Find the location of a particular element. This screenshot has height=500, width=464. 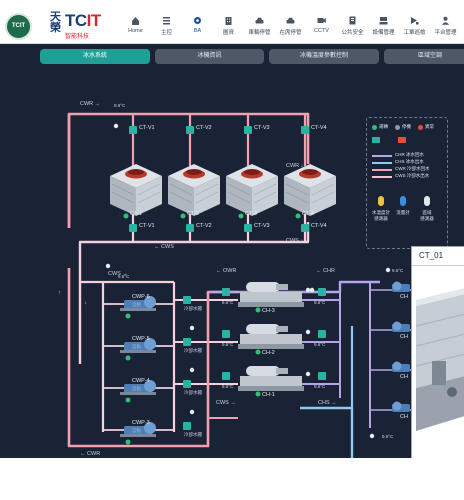

pump-name-2: CWP-4 is located at coordinates (141, 381).